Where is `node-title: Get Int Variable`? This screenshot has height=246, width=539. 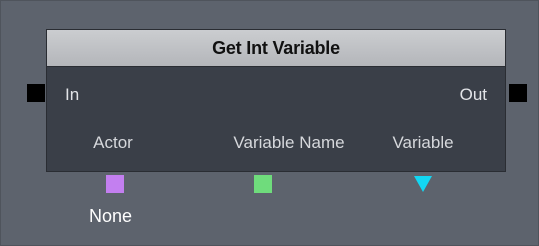 node-title: Get Int Variable is located at coordinates (276, 47).